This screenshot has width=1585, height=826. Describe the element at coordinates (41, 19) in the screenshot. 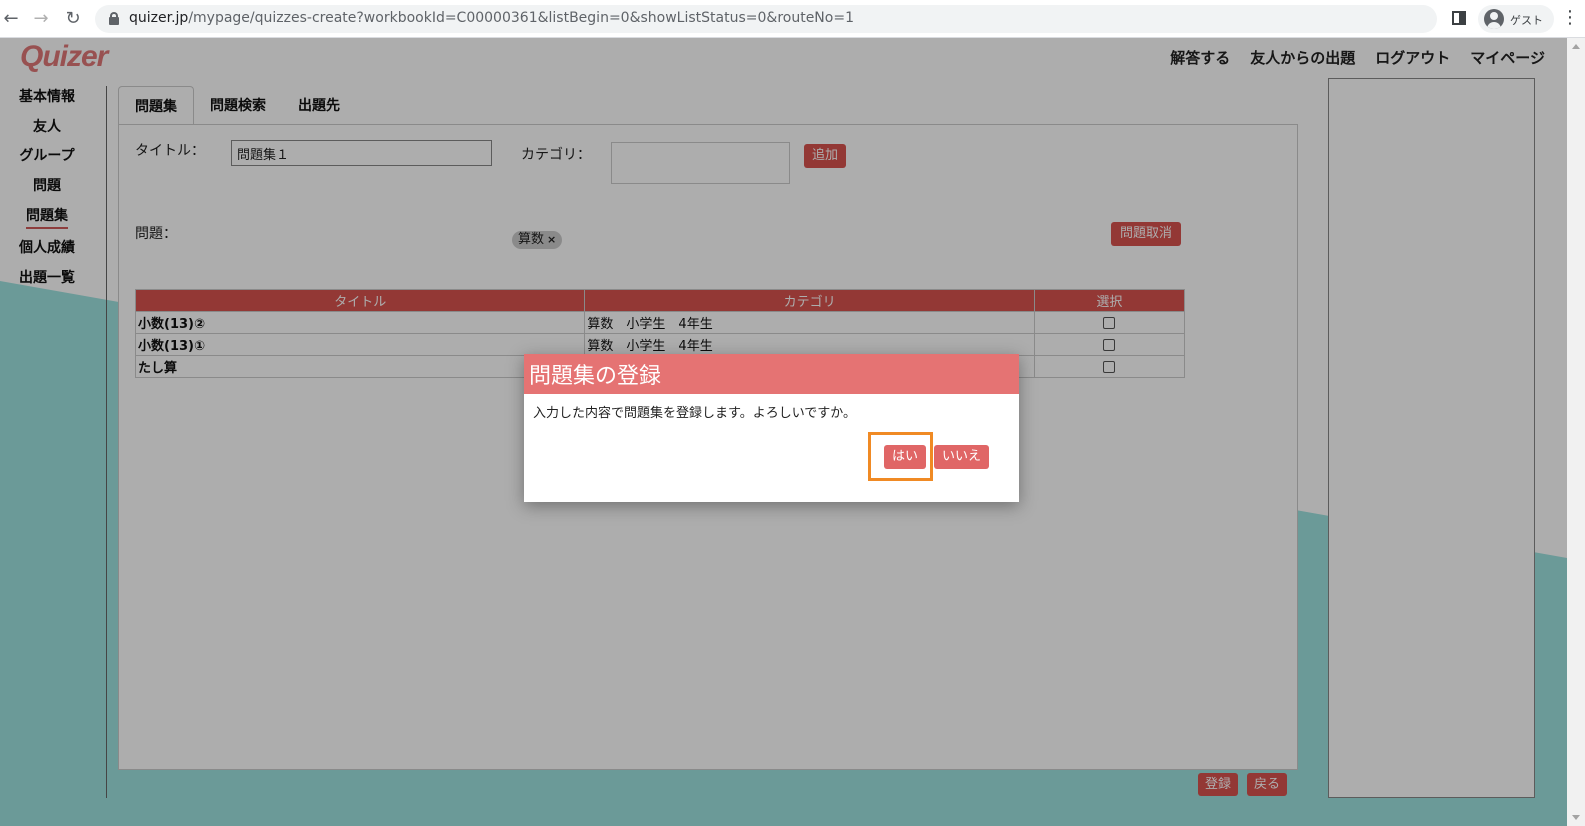

I see `forward-arrow-icon: →` at that location.